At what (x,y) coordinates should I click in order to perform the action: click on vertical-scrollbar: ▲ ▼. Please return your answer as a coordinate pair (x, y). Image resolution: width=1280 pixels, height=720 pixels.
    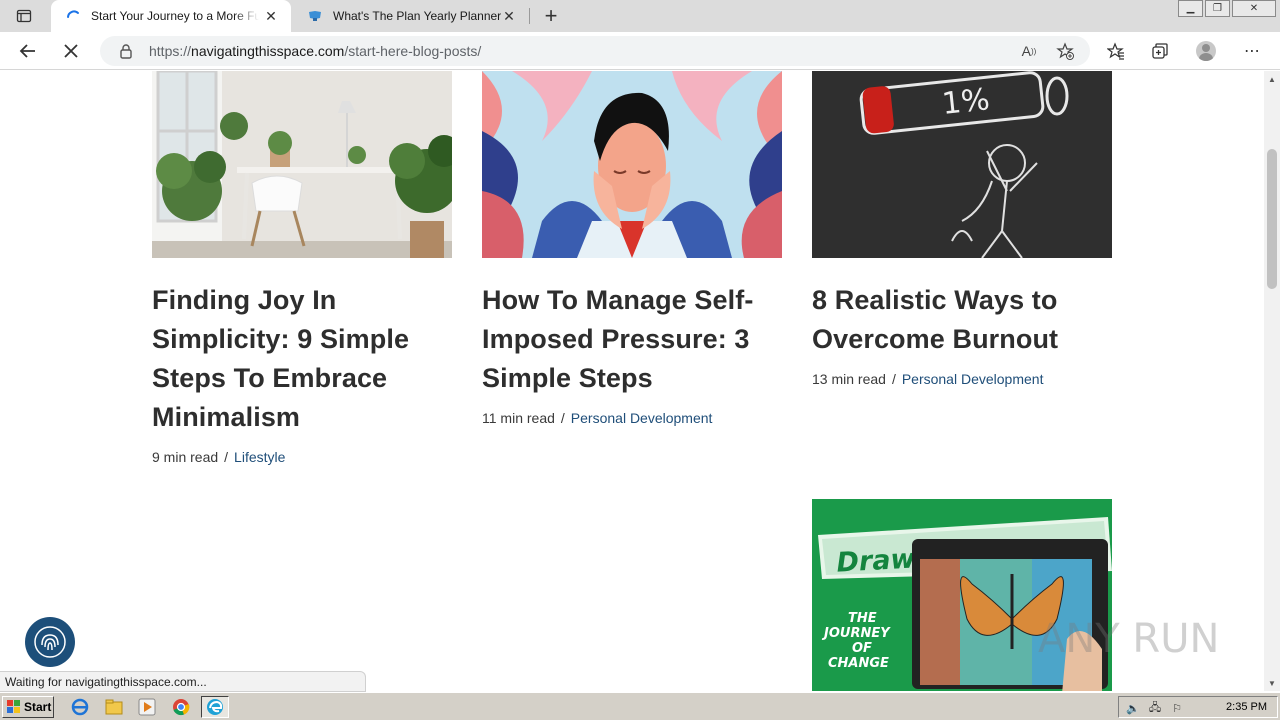
    Looking at the image, I should click on (1272, 381).